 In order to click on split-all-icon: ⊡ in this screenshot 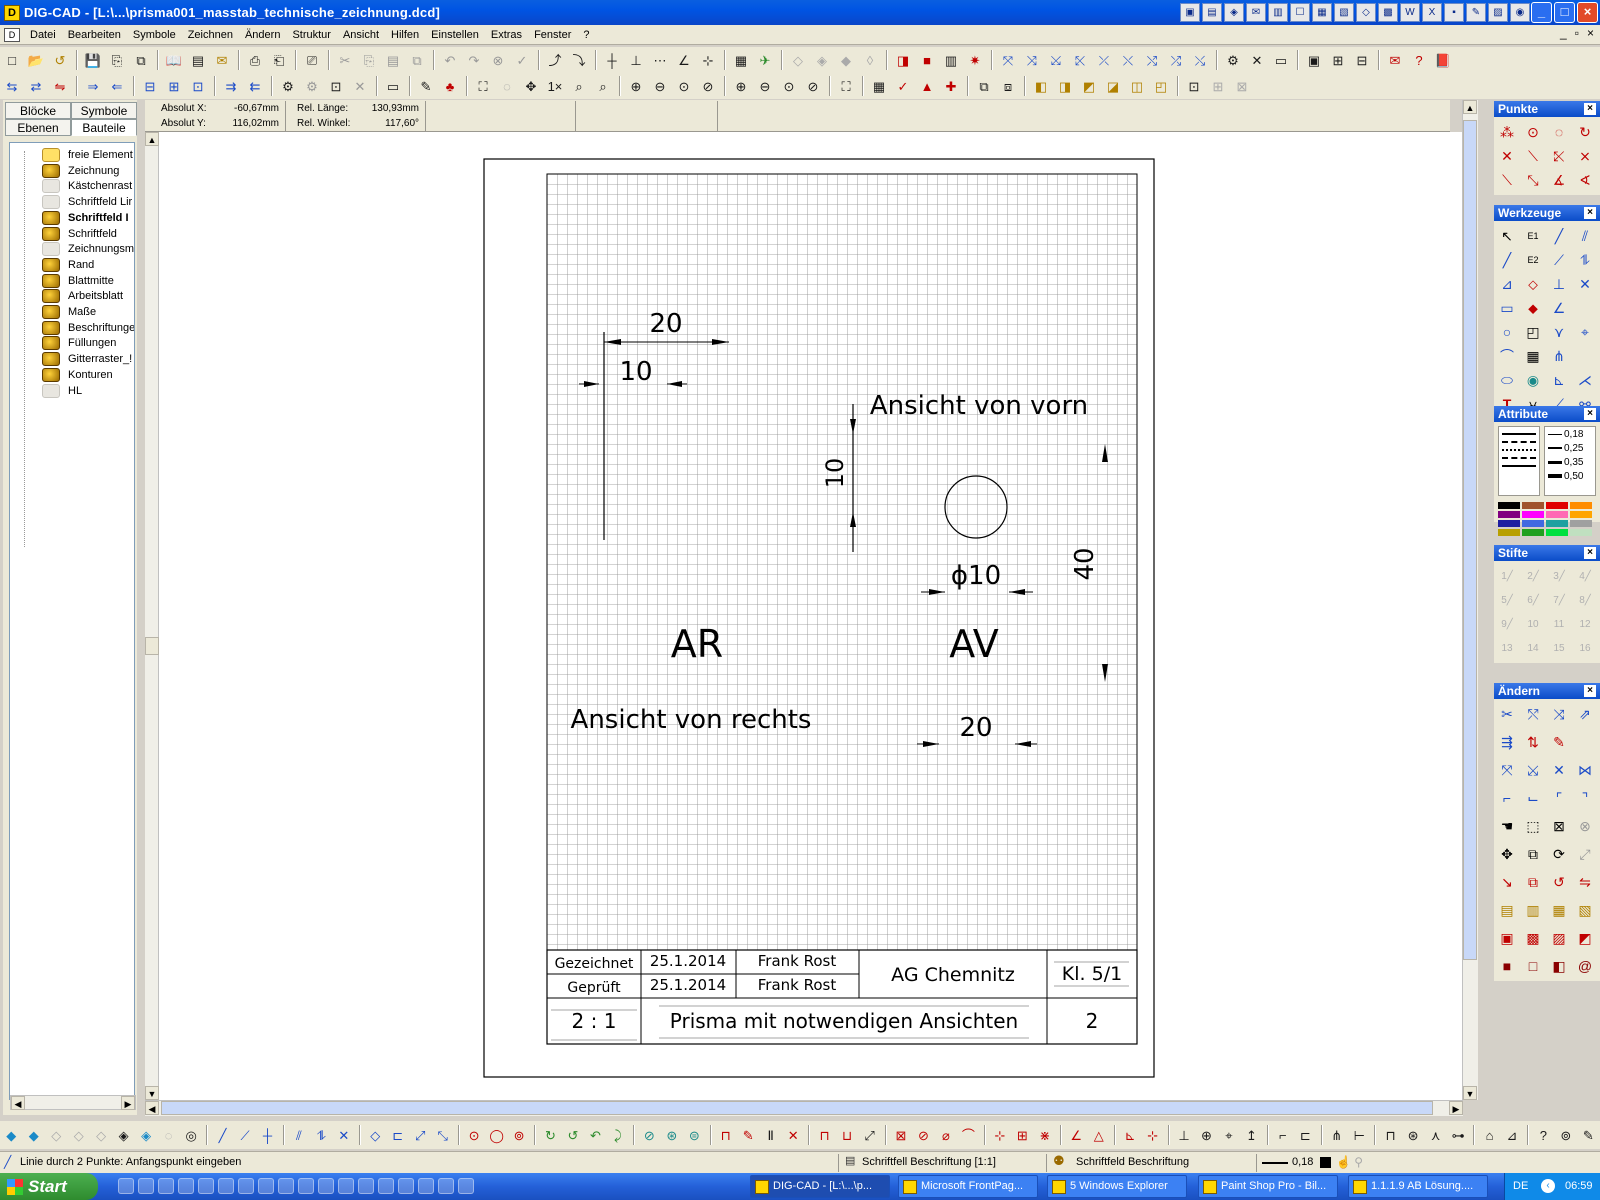, I will do `click(198, 86)`.